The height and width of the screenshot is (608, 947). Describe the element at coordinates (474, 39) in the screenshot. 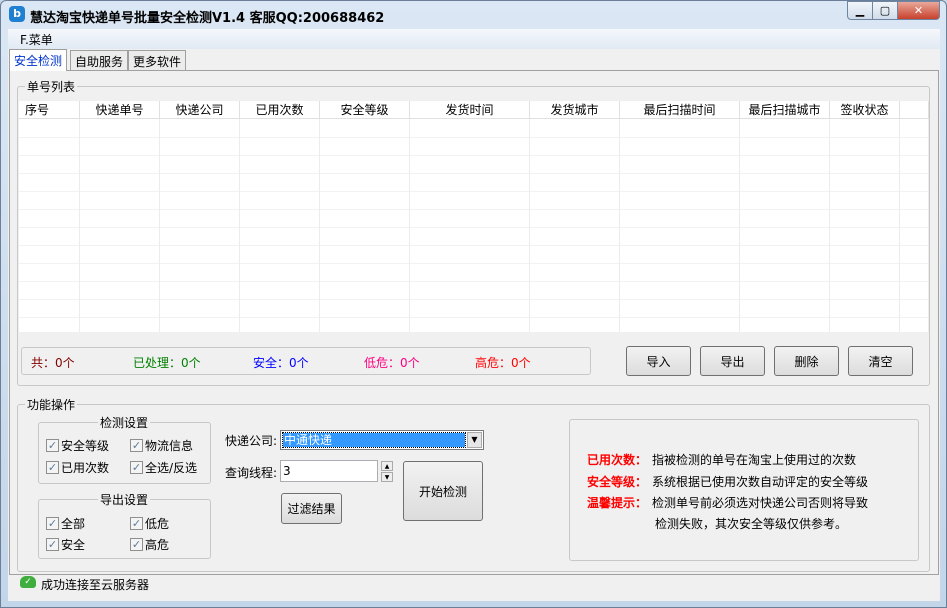

I see `menu-bar: F.菜单` at that location.